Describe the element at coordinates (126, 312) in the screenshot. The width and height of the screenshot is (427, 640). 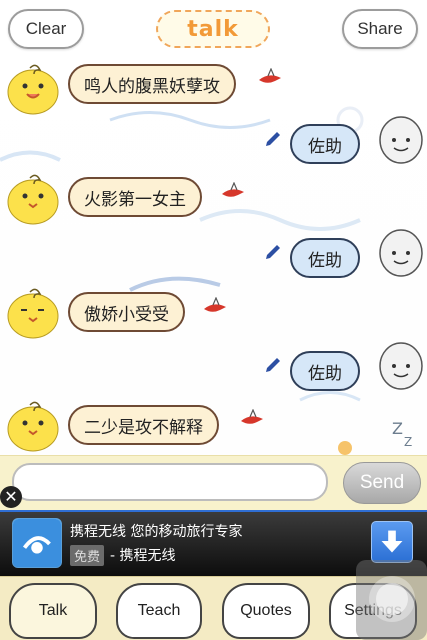
I see `message-bubble: 傲娇小受受` at that location.